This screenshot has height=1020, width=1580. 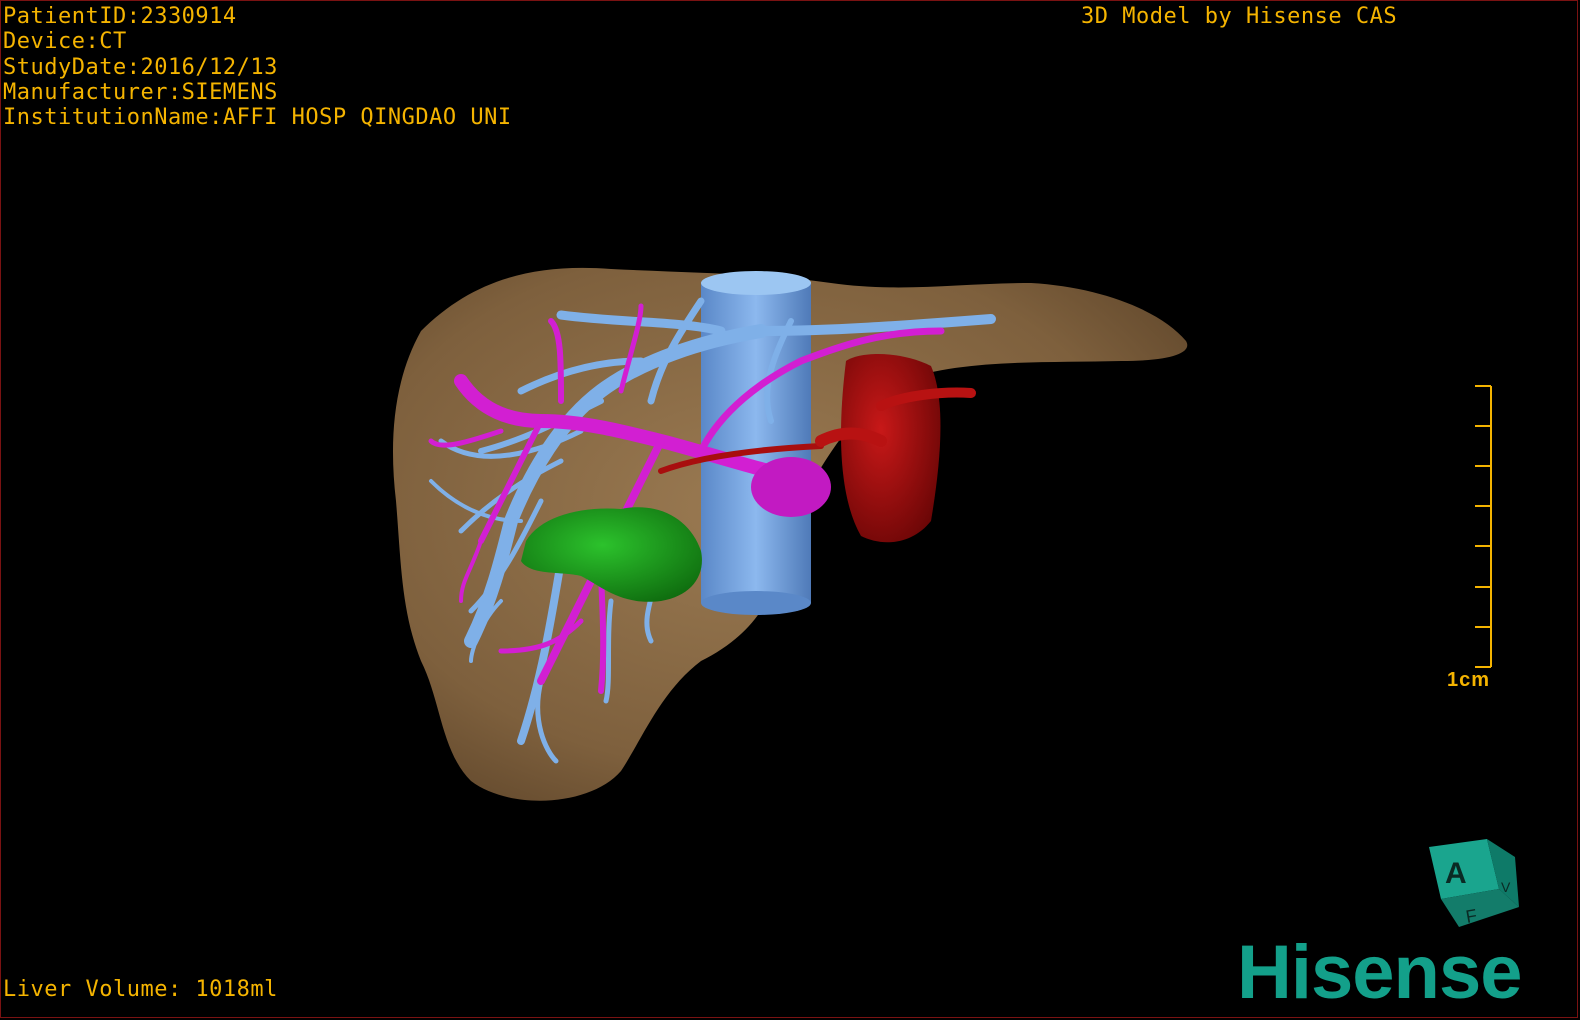 I want to click on liver-volume: Liver Volume: 1018ml, so click(x=140, y=989).